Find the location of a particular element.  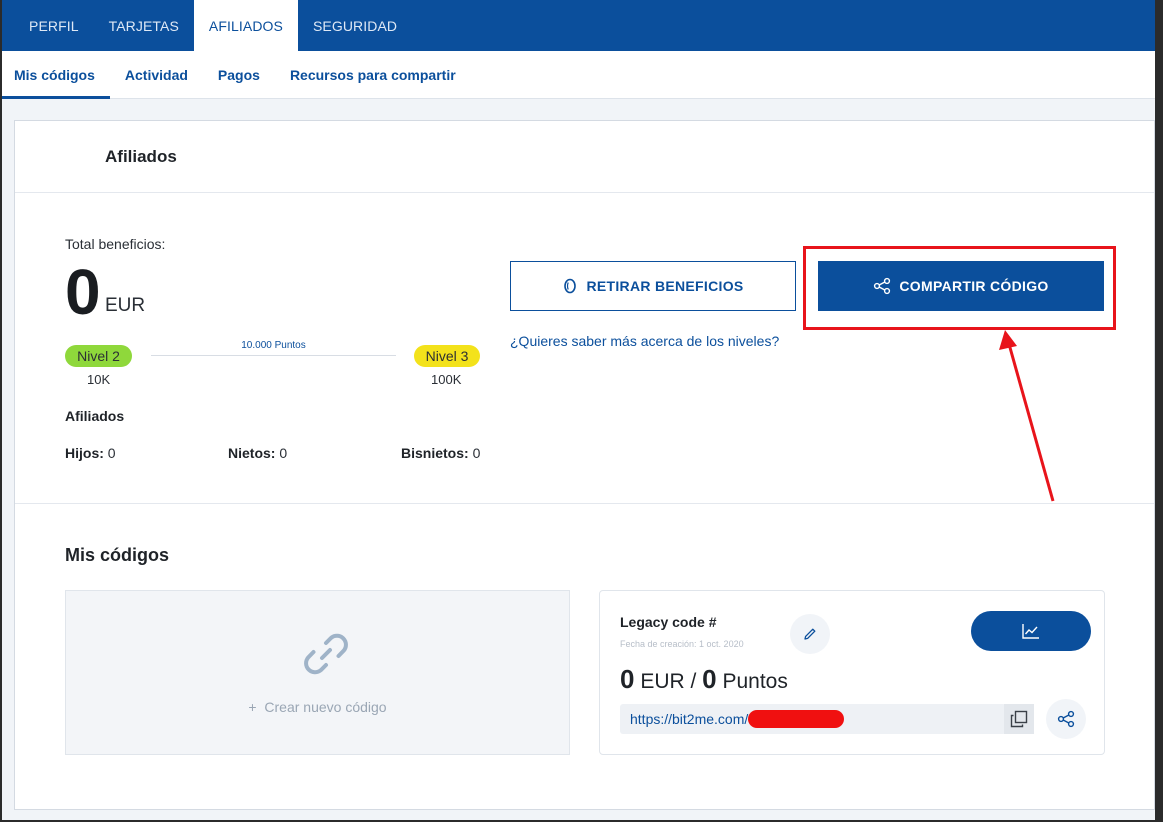

stat-bisnietos-label: Bisnietos: is located at coordinates (435, 453).